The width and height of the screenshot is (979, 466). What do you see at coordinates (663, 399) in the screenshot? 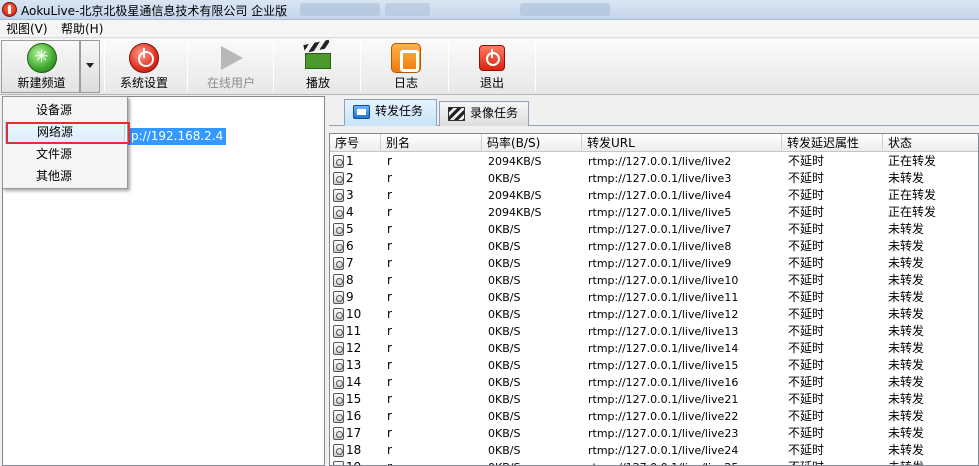
I see `cell-url: rtmp://127.0.0.1/live/live21` at bounding box center [663, 399].